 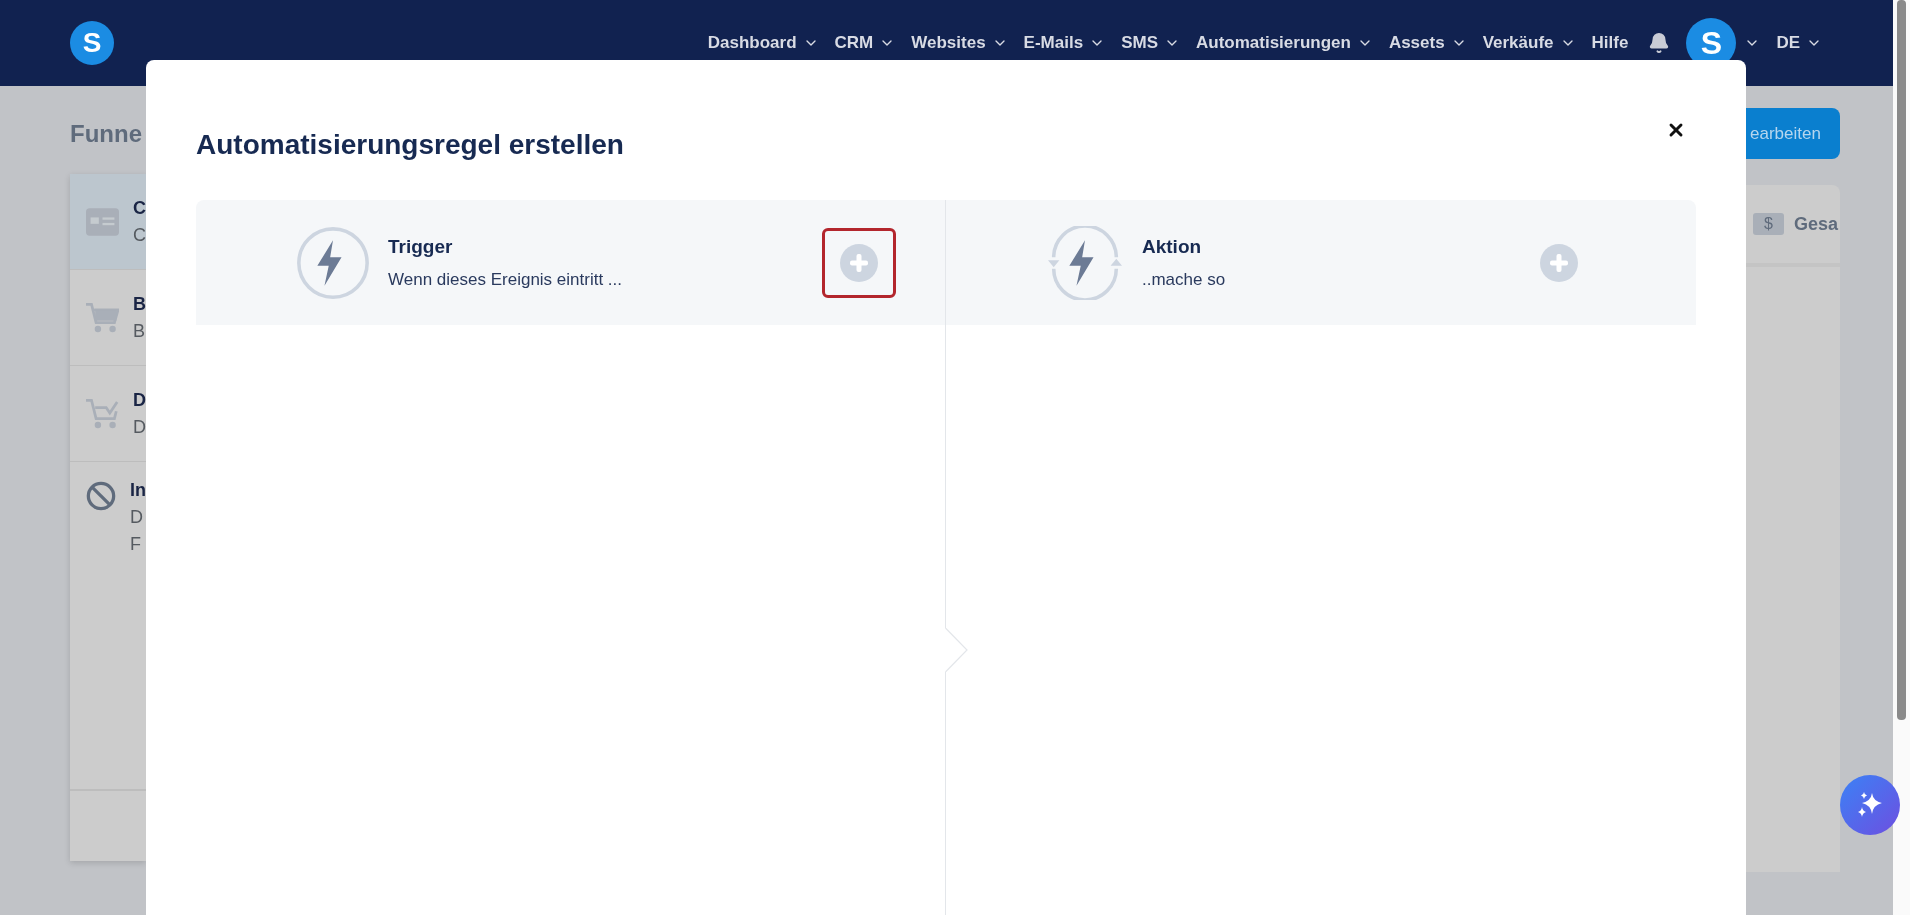 I want to click on nav-link: Assets, so click(x=1427, y=43).